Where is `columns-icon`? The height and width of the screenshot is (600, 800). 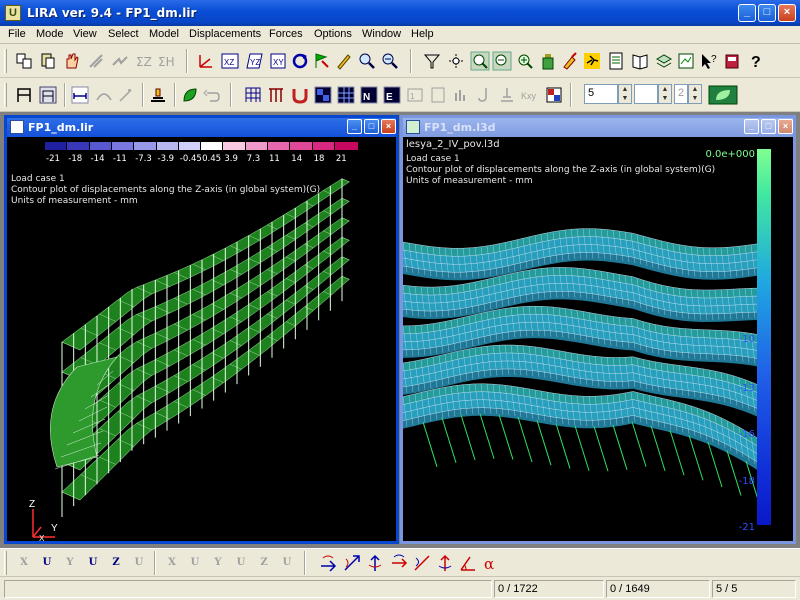
columns-icon is located at coordinates (276, 95).